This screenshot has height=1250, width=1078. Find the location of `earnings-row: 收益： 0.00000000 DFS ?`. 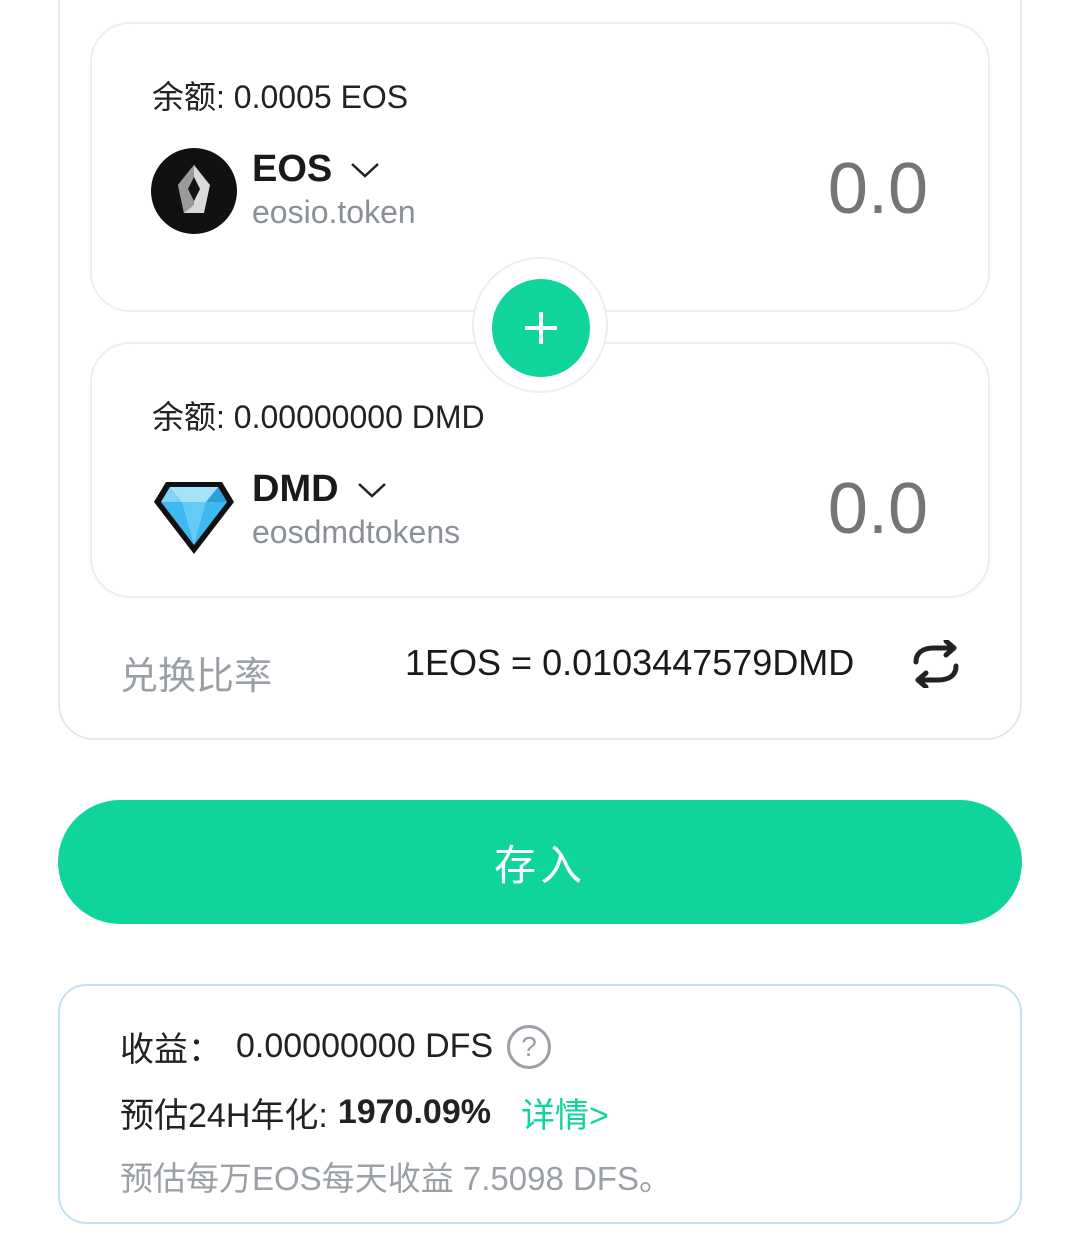

earnings-row: 收益： 0.00000000 DFS ? is located at coordinates (336, 1046).